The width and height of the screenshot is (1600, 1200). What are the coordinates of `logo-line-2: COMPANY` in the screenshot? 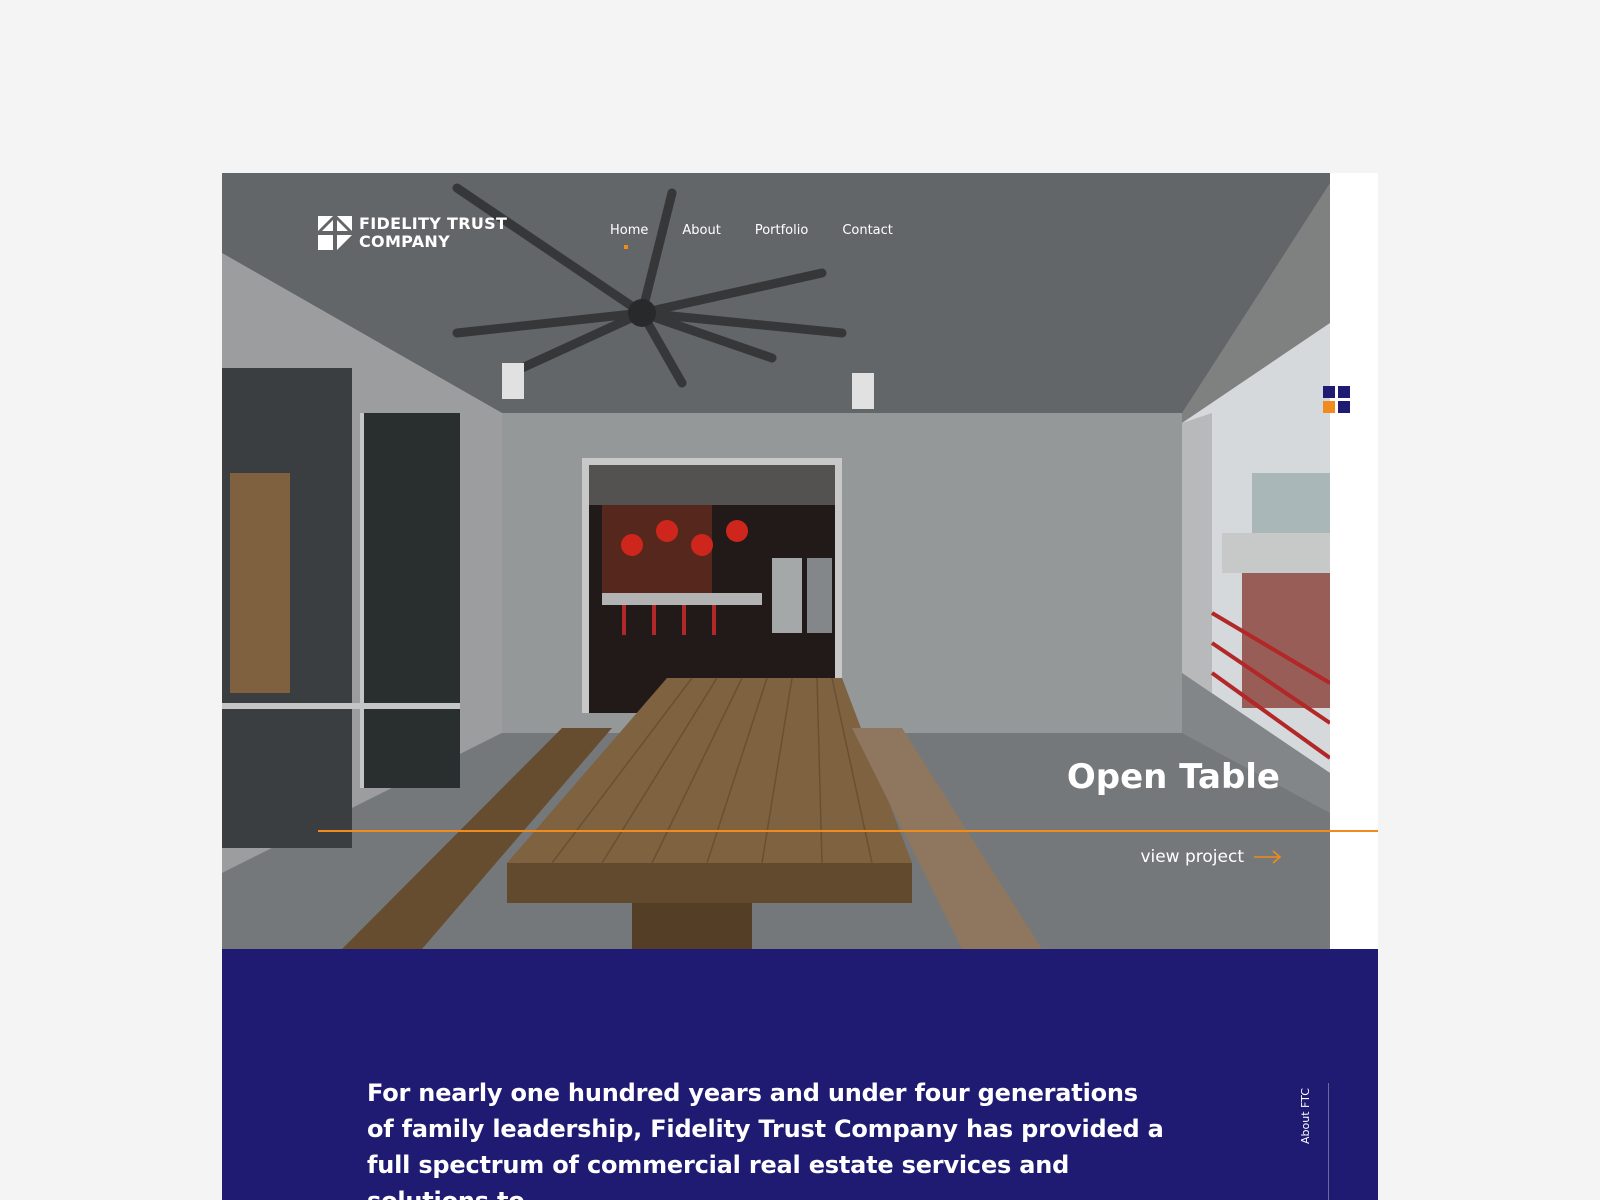 It's located at (404, 241).